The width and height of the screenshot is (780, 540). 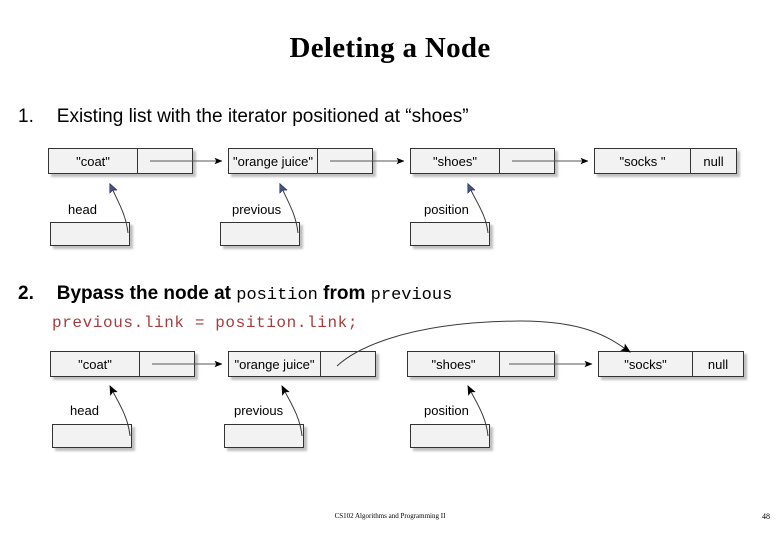 I want to click on node-socks-2: "socks" null, so click(x=671, y=364).